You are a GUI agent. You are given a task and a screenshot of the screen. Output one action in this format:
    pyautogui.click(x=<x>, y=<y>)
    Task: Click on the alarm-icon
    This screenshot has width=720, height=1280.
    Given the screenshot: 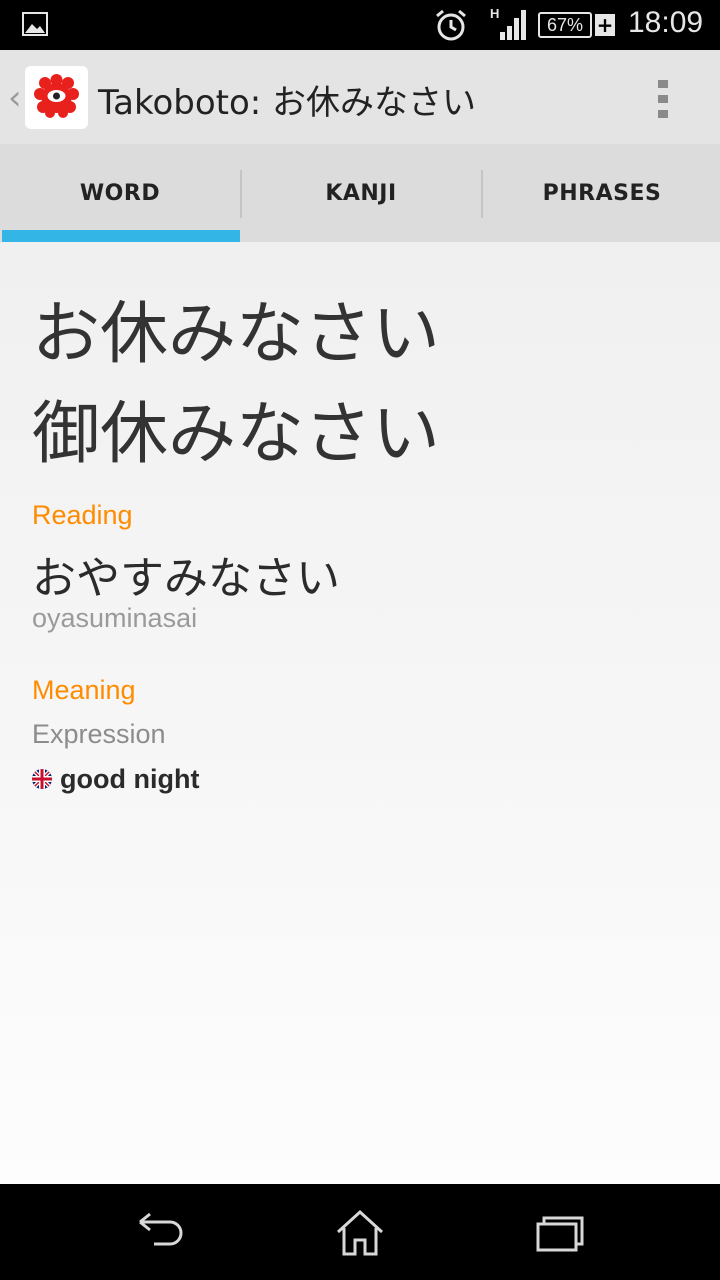 What is the action you would take?
    pyautogui.click(x=451, y=25)
    